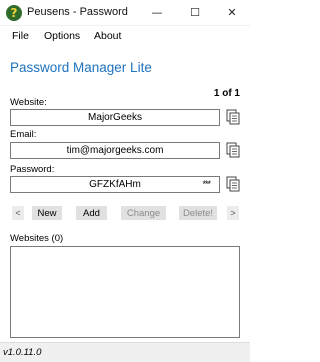 The height and width of the screenshot is (362, 320). What do you see at coordinates (37, 238) in the screenshot?
I see `websites-label: Websites (0)` at bounding box center [37, 238].